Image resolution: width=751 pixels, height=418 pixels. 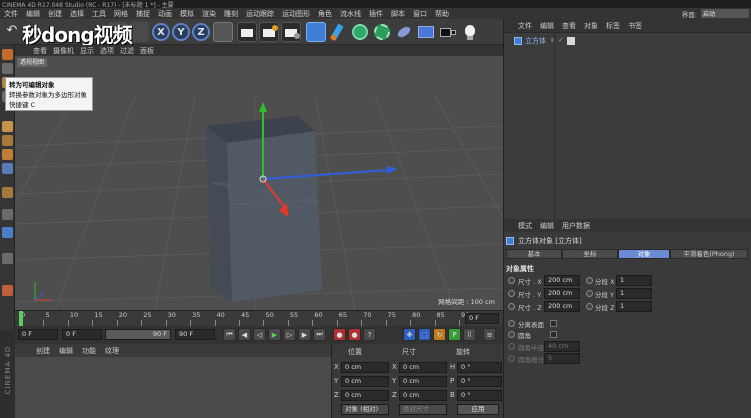 What do you see at coordinates (589, 306) in the screenshot?
I see `segments-z-anim-dot` at bounding box center [589, 306].